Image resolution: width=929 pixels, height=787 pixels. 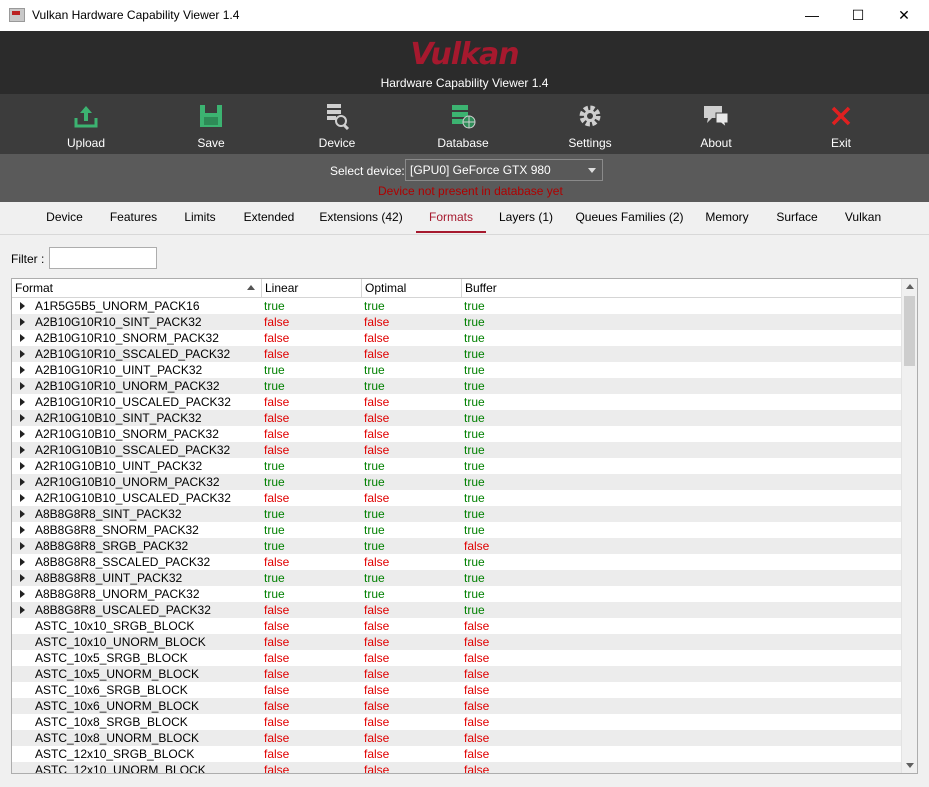 What do you see at coordinates (457, 498) in the screenshot?
I see `table-row: A2R10G10B10_USCALED_PACK32 false false true` at bounding box center [457, 498].